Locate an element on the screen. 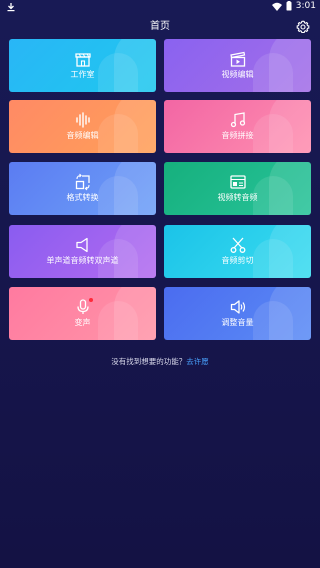 Image resolution: width=320 pixels, height=568 pixels. card-label: 视频编辑 is located at coordinates (237, 74).